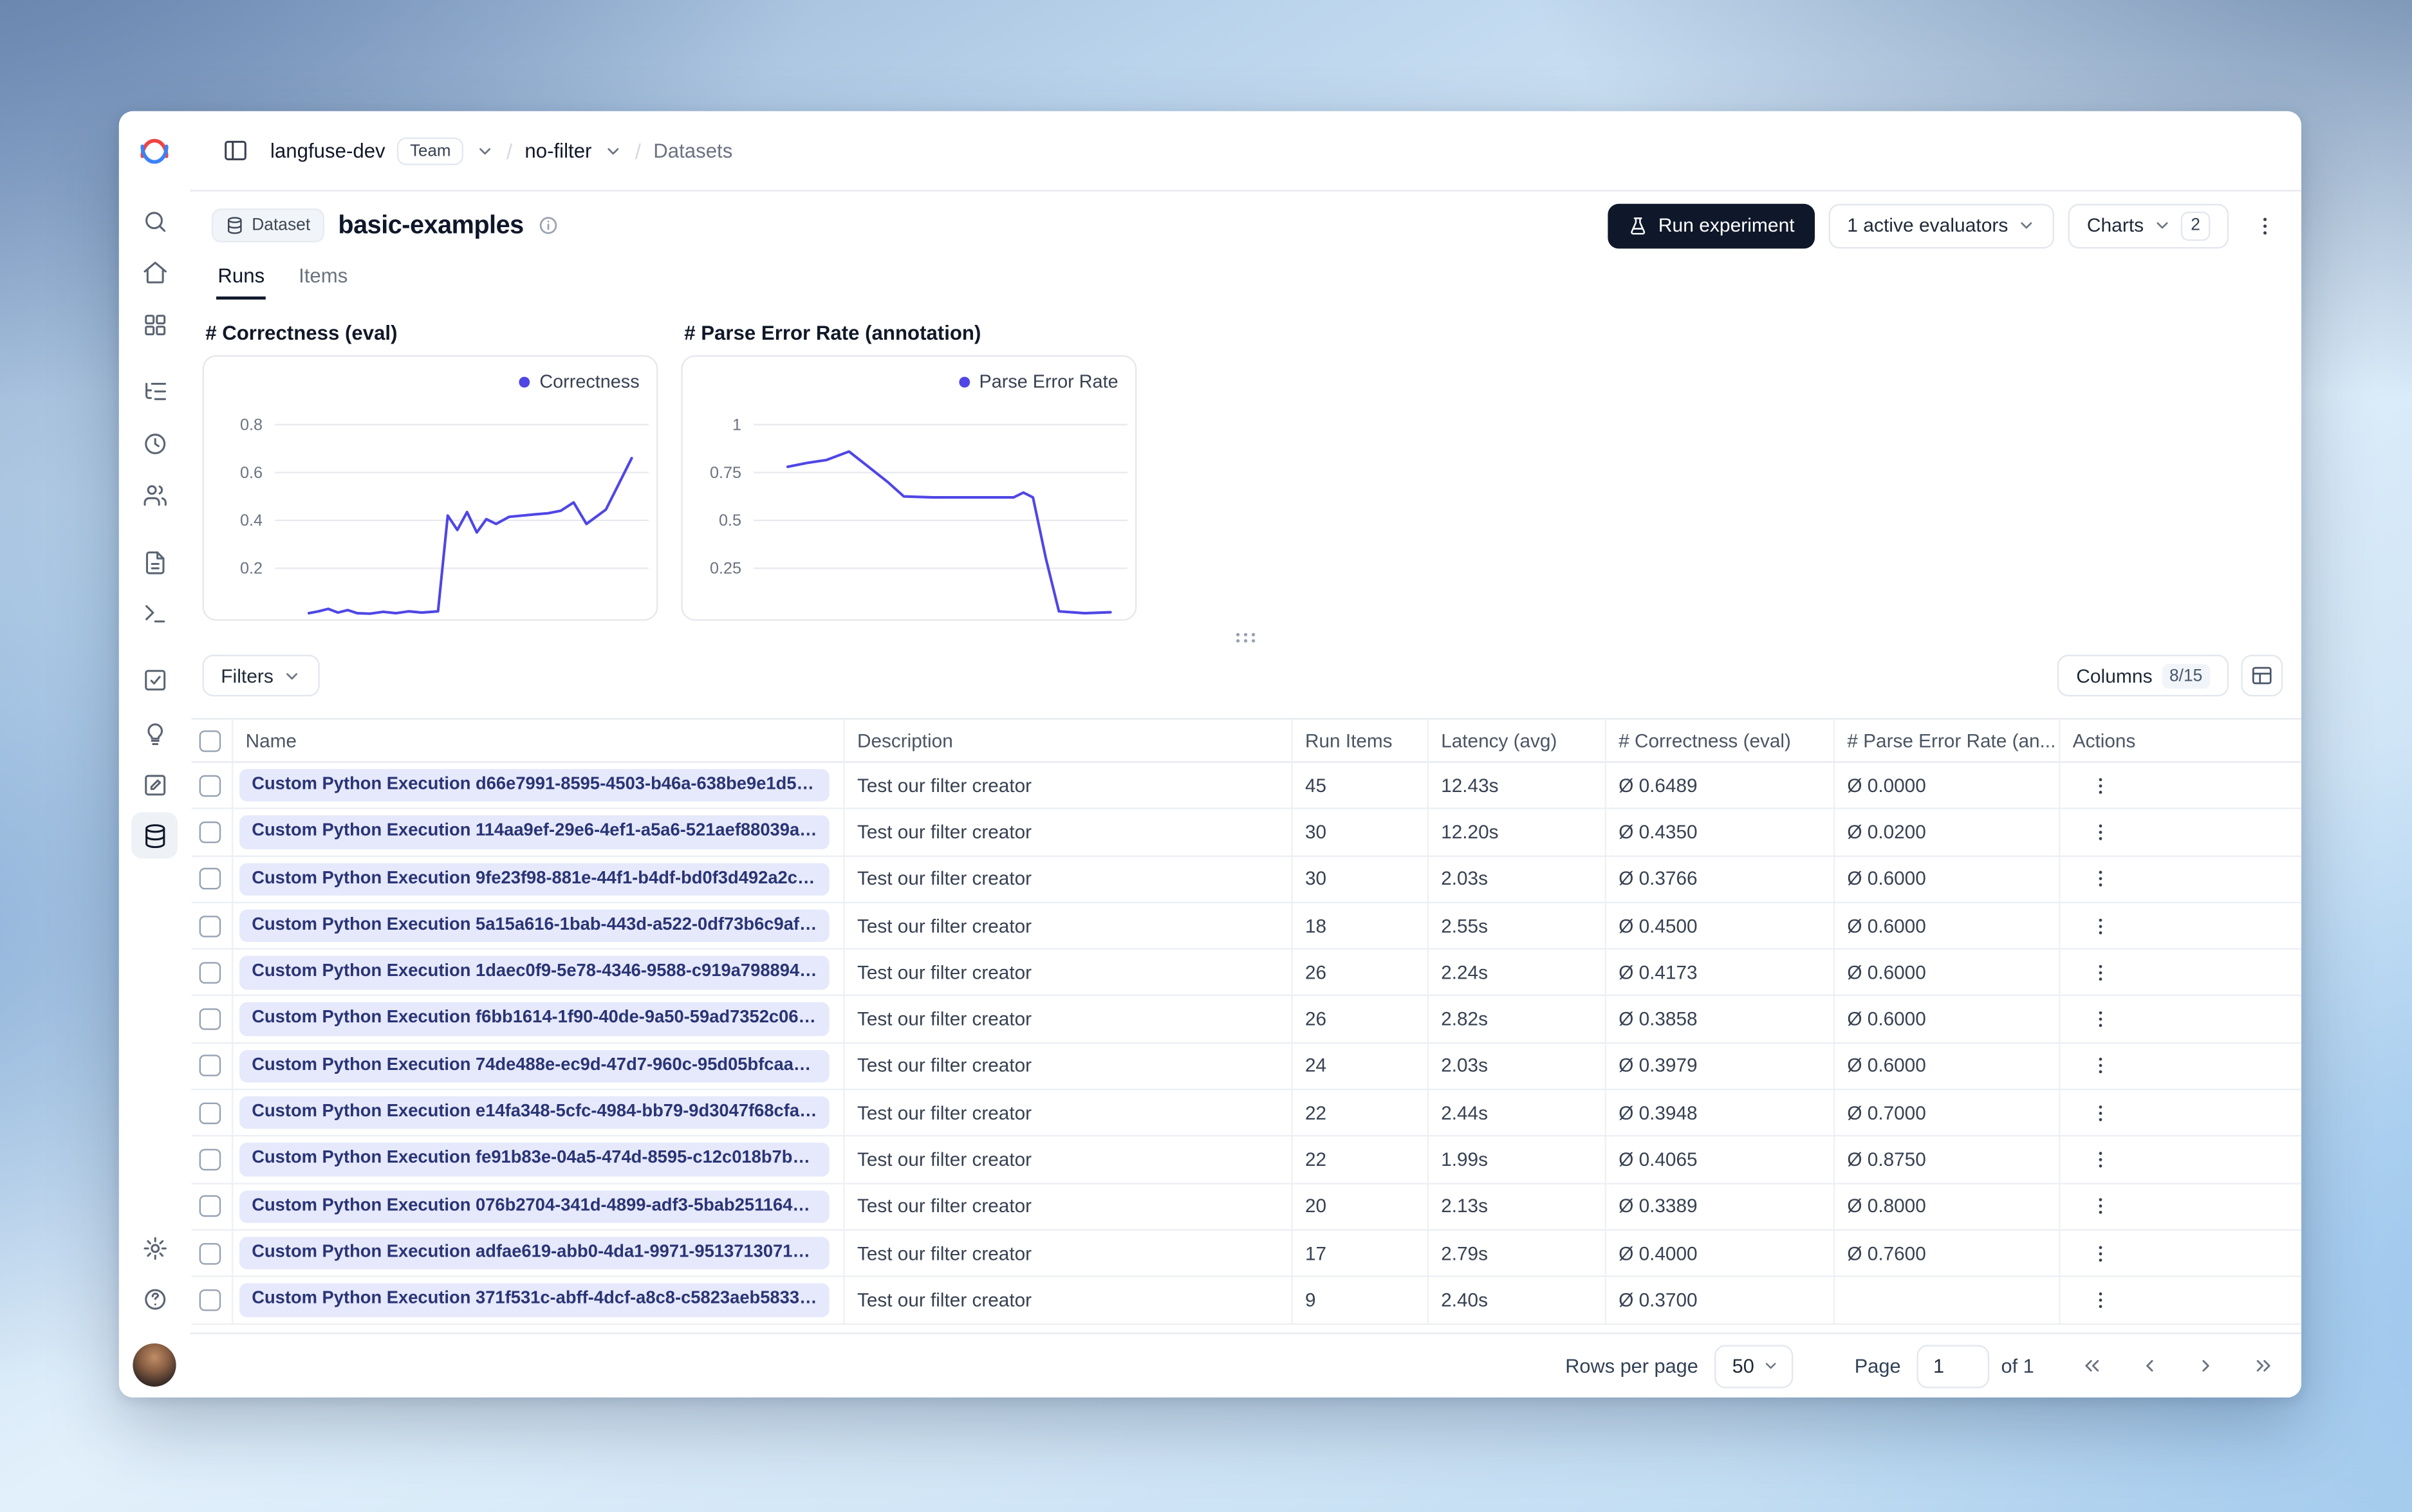 The width and height of the screenshot is (2412, 1512). I want to click on sidebar-item-playground, so click(154, 613).